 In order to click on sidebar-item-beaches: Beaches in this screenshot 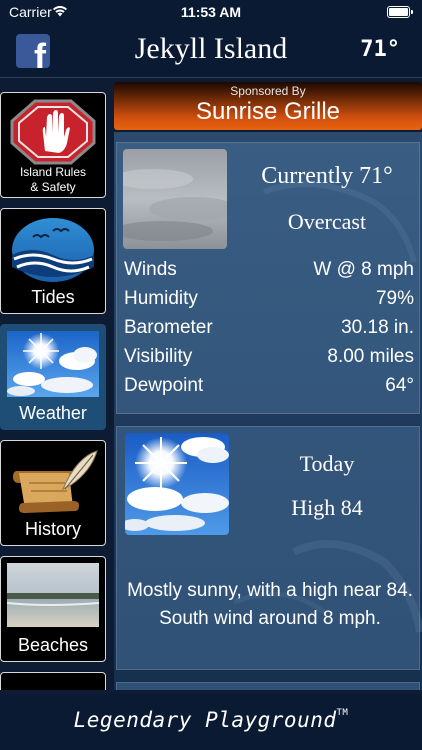, I will do `click(53, 609)`.